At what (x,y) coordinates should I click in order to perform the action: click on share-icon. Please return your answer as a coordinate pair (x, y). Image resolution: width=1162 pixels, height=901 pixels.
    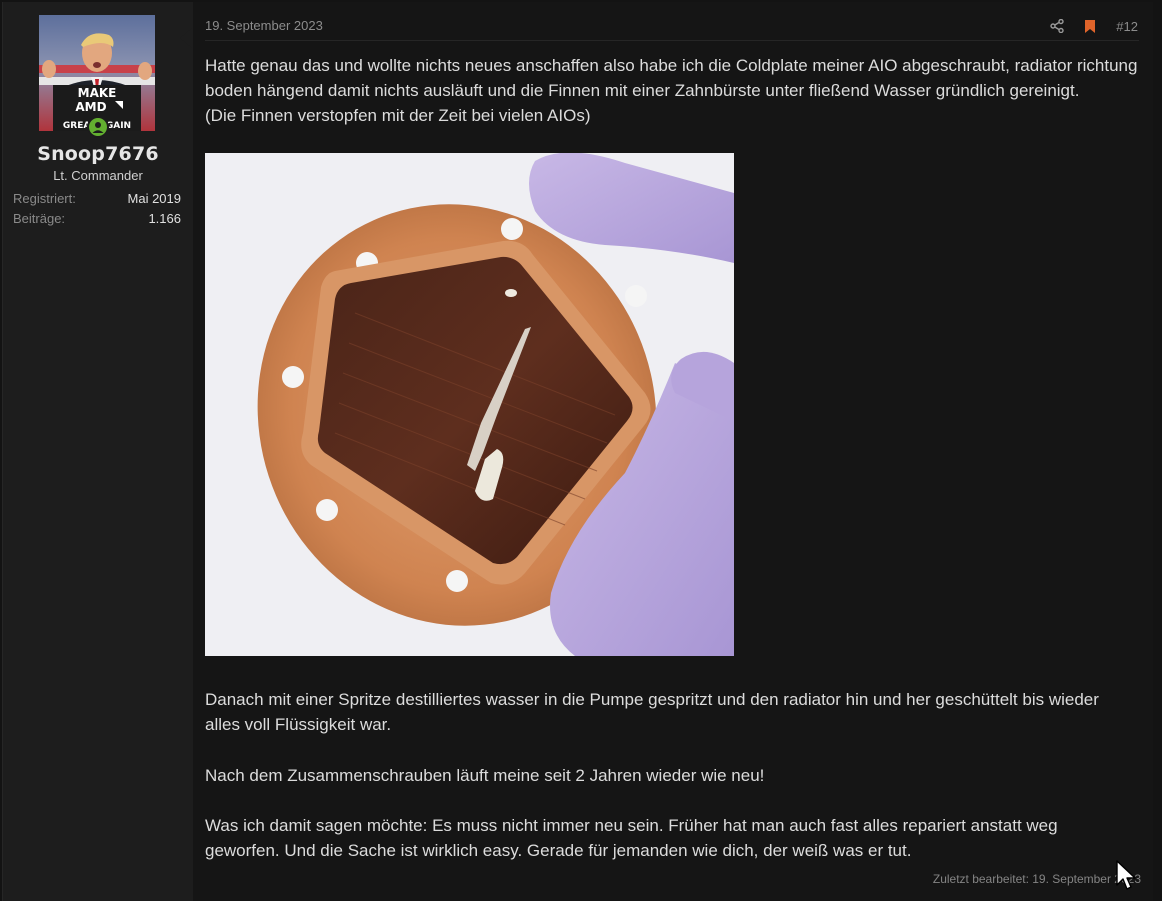
    Looking at the image, I should click on (1057, 26).